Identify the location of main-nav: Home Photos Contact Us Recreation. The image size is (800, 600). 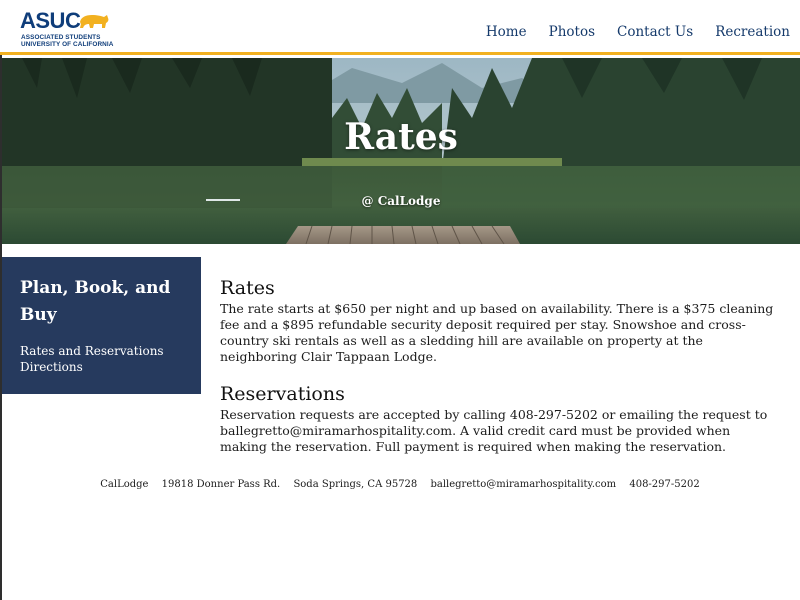
(627, 32).